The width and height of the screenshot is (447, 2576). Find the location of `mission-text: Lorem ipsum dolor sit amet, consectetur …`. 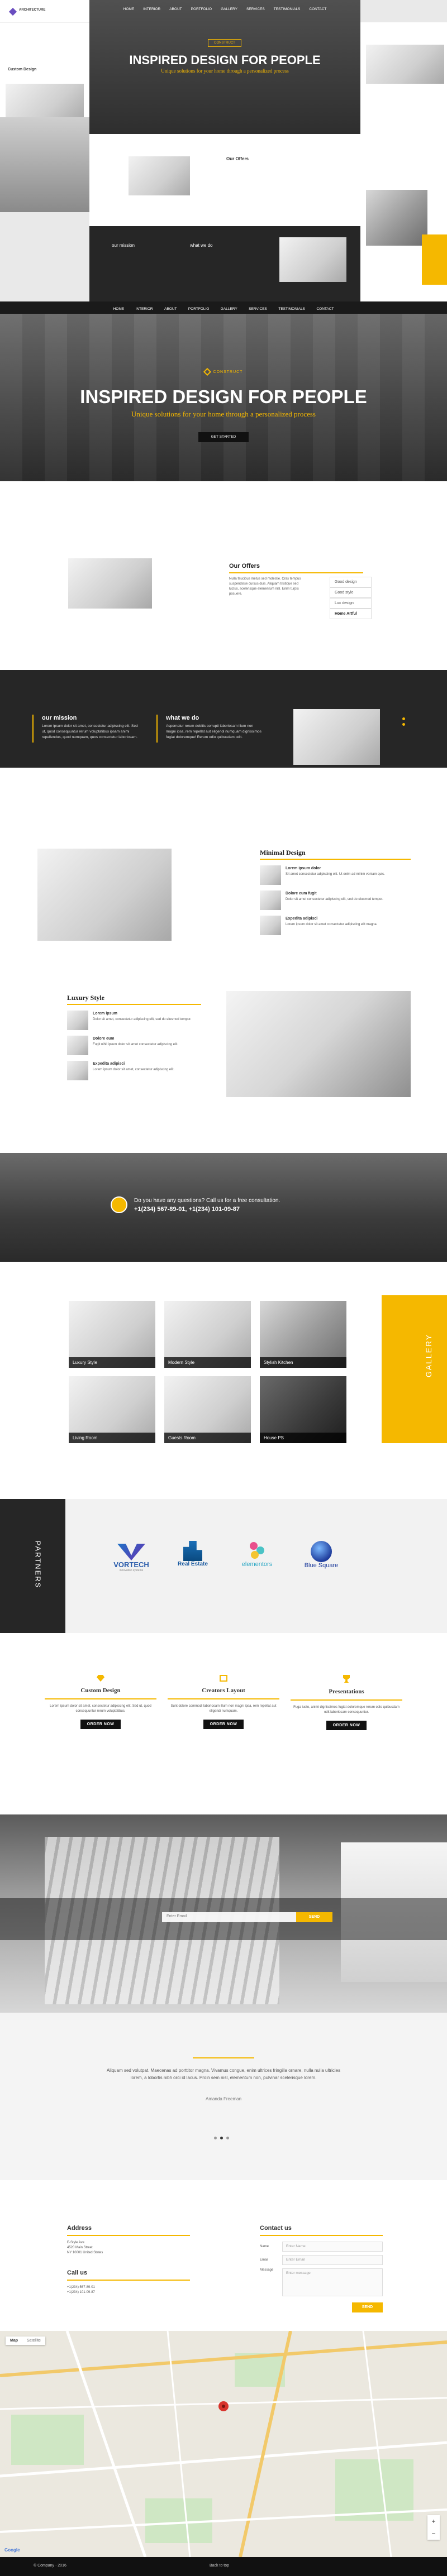

mission-text: Lorem ipsum dolor sit amet, consectetur … is located at coordinates (90, 731).